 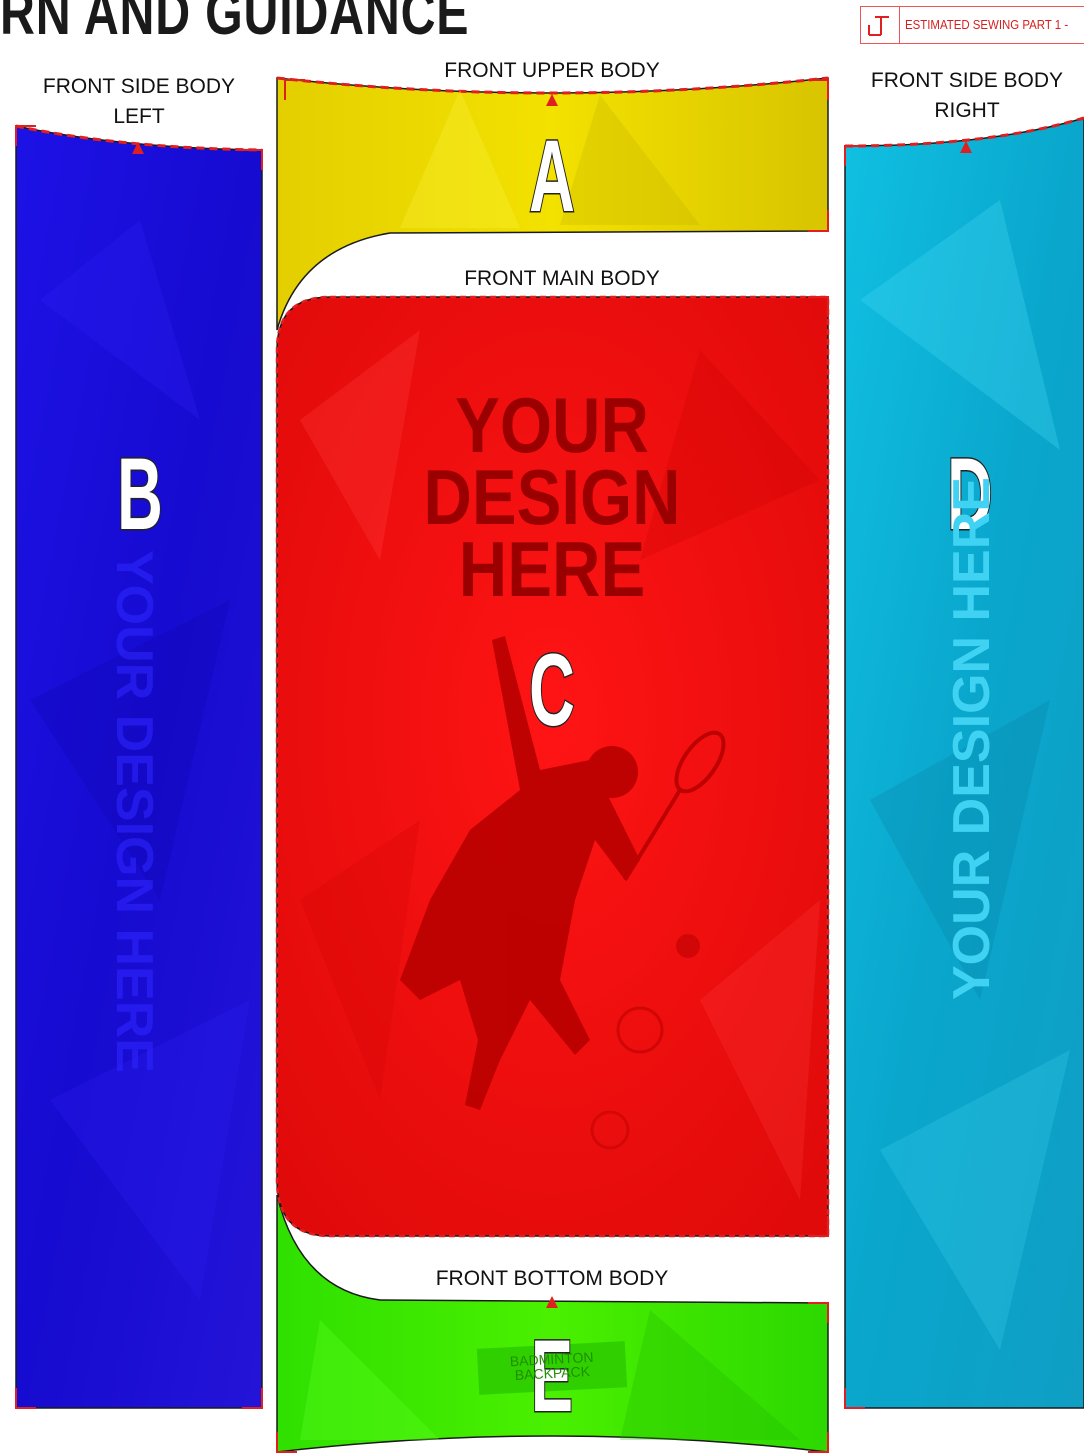 What do you see at coordinates (139, 86) in the screenshot?
I see `label-front-side-left-line1: FRONT SIDE BODY` at bounding box center [139, 86].